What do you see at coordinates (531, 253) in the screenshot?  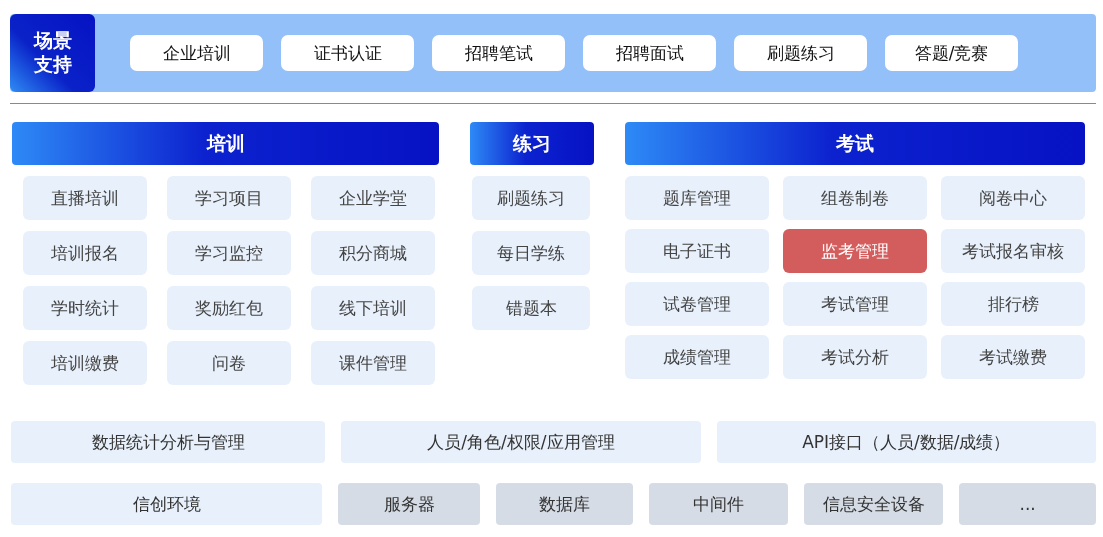 I see `module-button: 每日学练` at bounding box center [531, 253].